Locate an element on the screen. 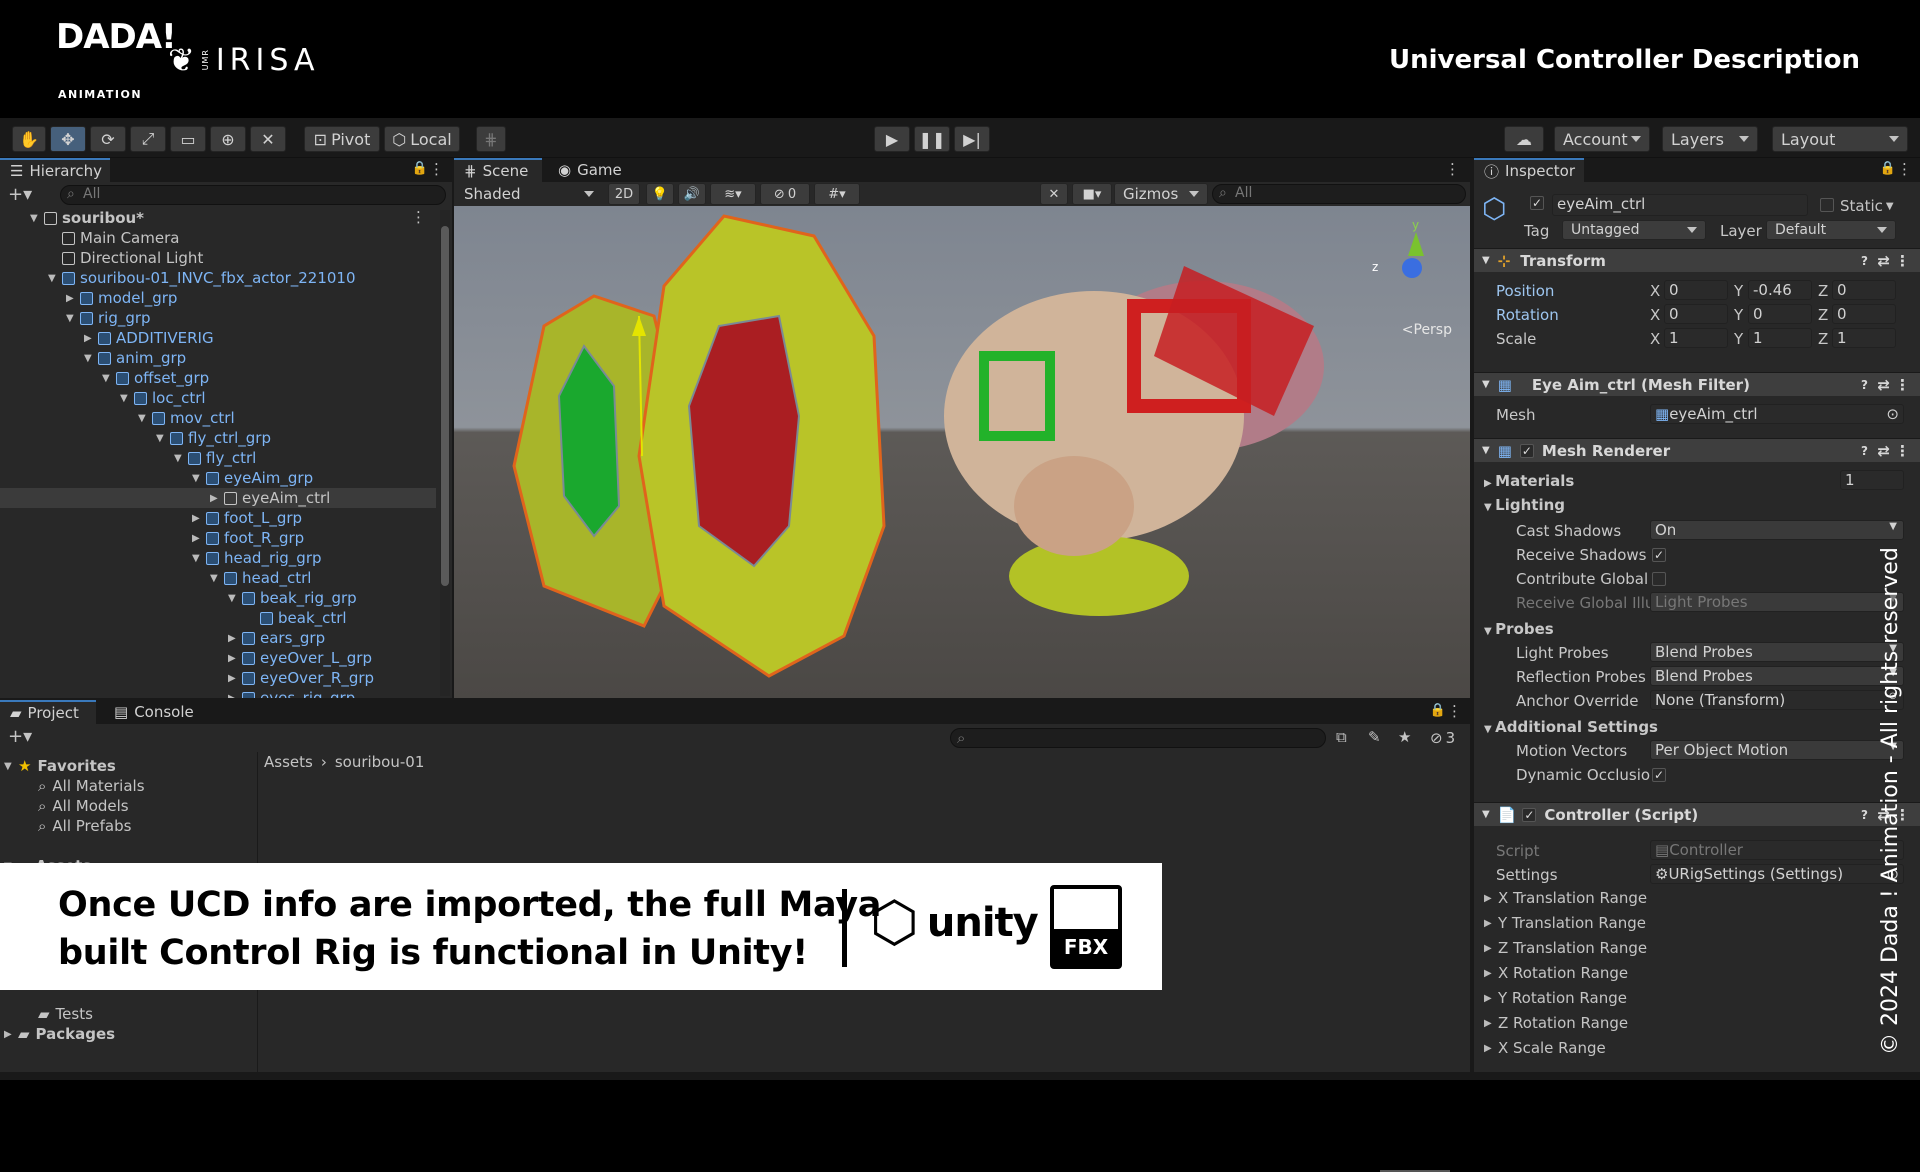 The image size is (1920, 1172). hierarchy-row: ▶ foot_R_grp is located at coordinates (218, 538).